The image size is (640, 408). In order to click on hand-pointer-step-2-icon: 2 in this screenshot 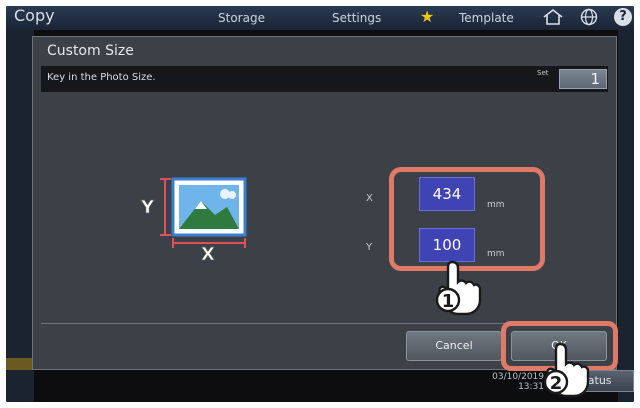, I will do `click(566, 370)`.